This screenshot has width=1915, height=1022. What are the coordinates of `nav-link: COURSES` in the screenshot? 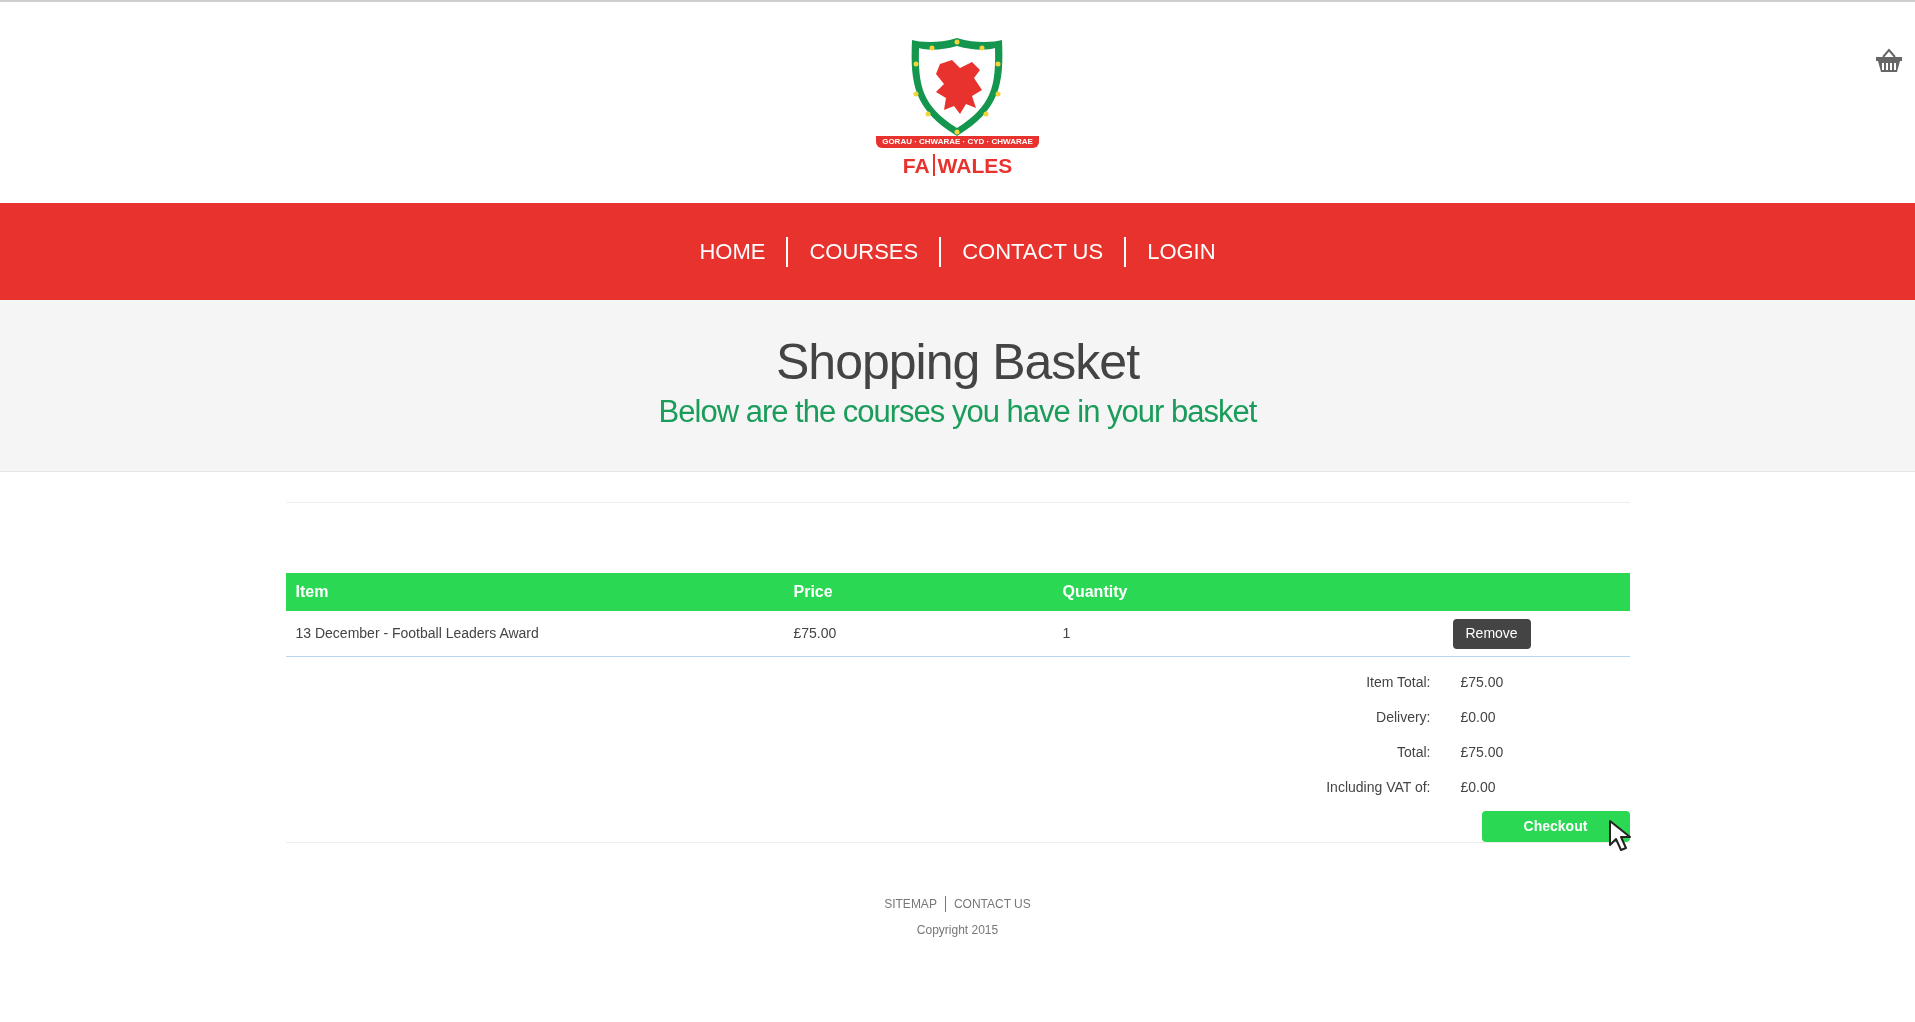 It's located at (864, 251).